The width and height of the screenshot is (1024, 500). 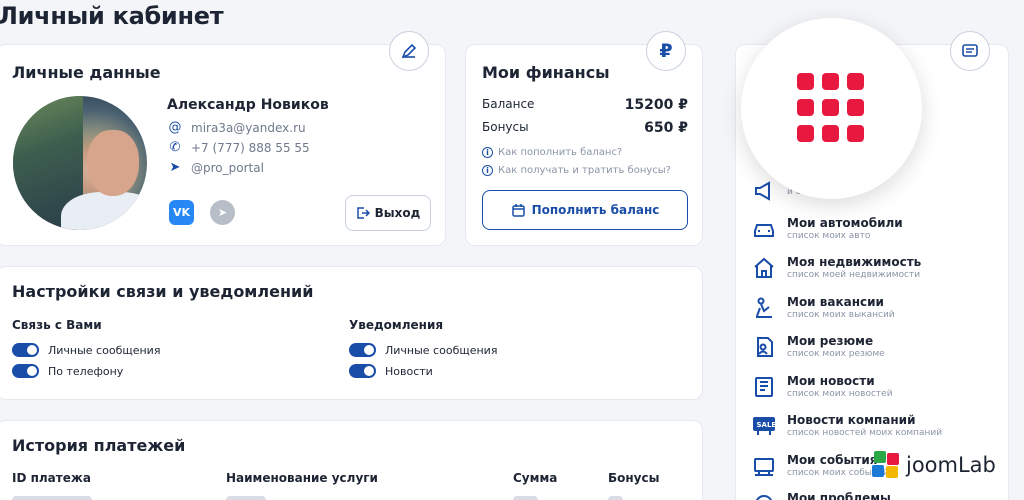 I want to click on phone-value: +7 (777) 888 55 55, so click(x=250, y=147).